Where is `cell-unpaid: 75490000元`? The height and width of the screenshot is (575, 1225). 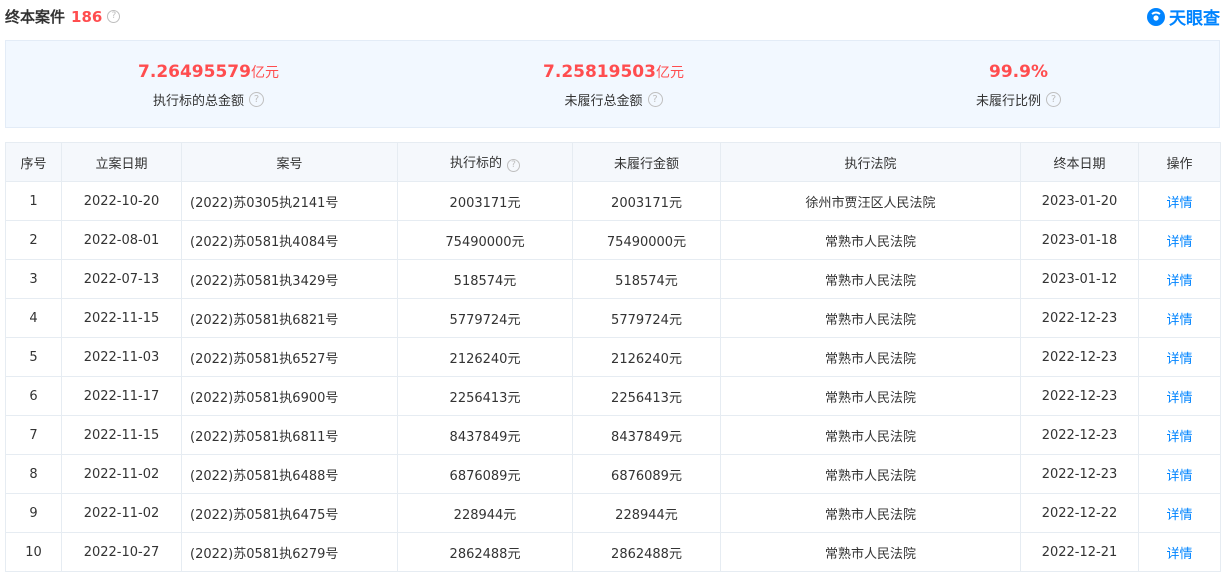
cell-unpaid: 75490000元 is located at coordinates (646, 240).